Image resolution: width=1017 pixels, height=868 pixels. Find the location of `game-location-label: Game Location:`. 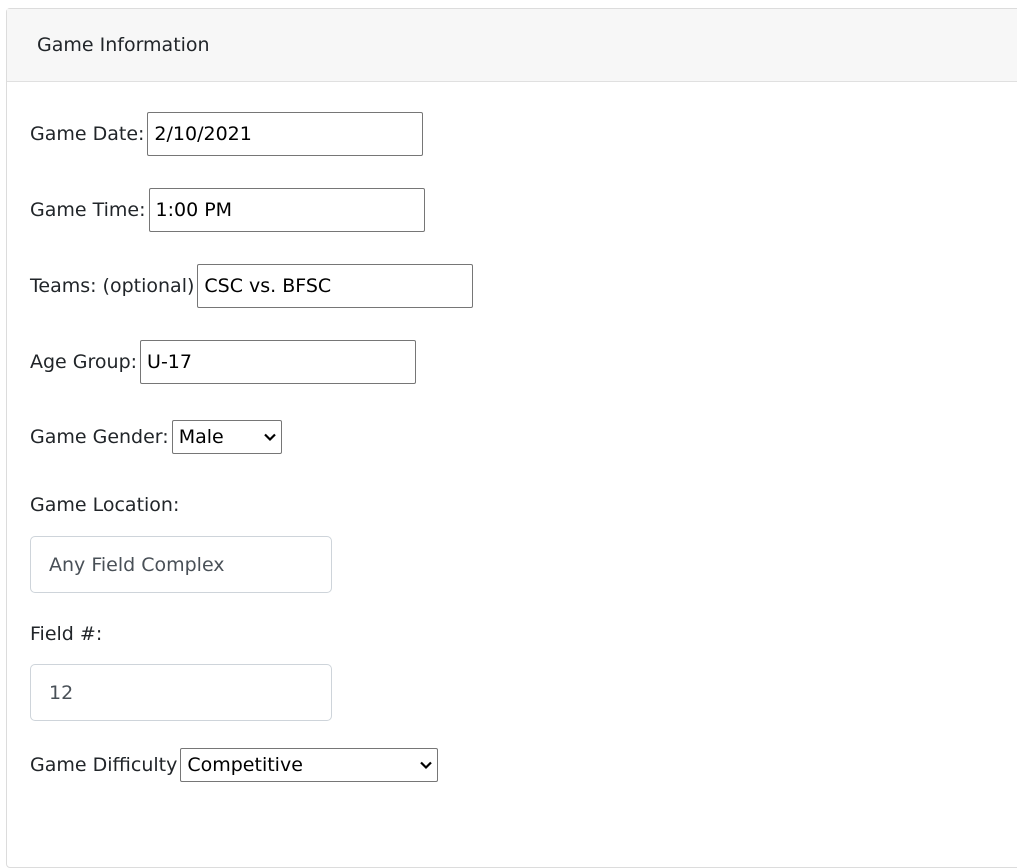

game-location-label: Game Location: is located at coordinates (105, 505).